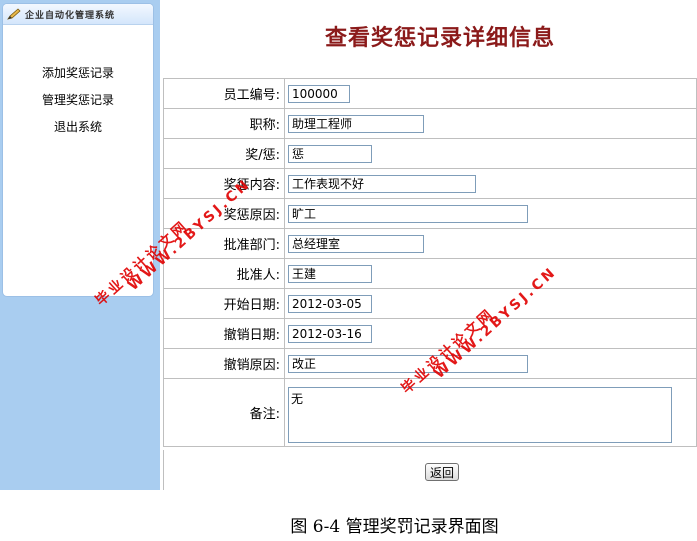 Image resolution: width=697 pixels, height=541 pixels. I want to click on remark-label: 备注:, so click(224, 412).